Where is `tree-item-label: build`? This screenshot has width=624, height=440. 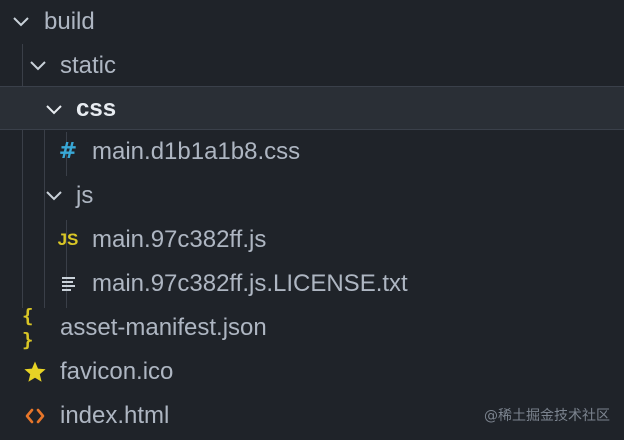 tree-item-label: build is located at coordinates (69, 21).